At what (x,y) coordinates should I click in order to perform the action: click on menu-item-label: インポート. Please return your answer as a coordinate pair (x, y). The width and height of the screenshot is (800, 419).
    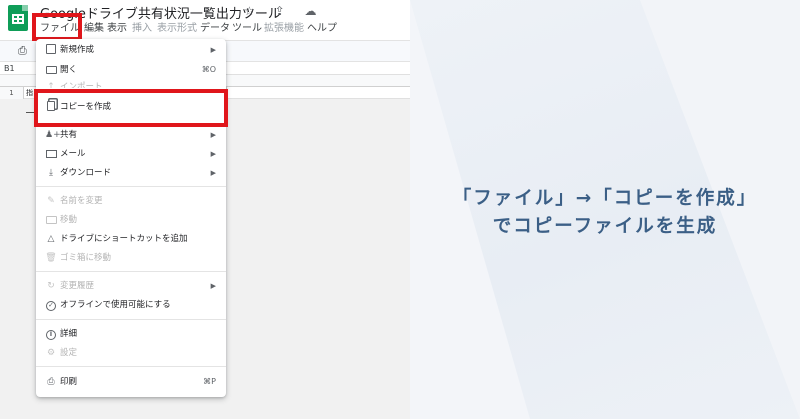
    Looking at the image, I should click on (81, 85).